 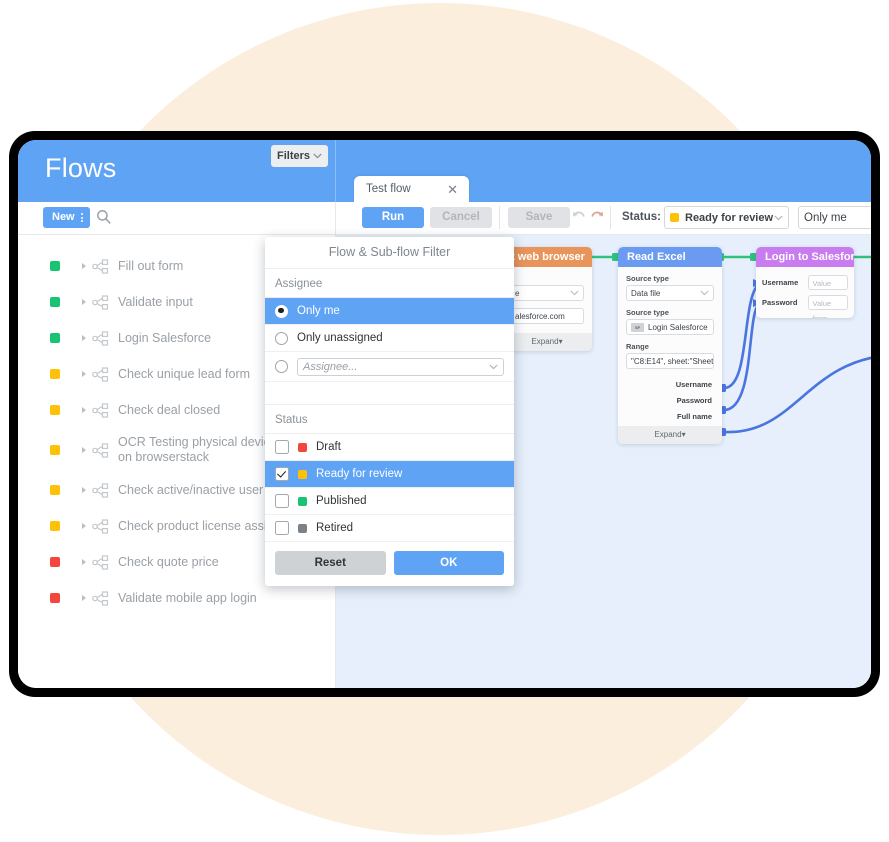 I want to click on close-icon: ✕, so click(x=452, y=190).